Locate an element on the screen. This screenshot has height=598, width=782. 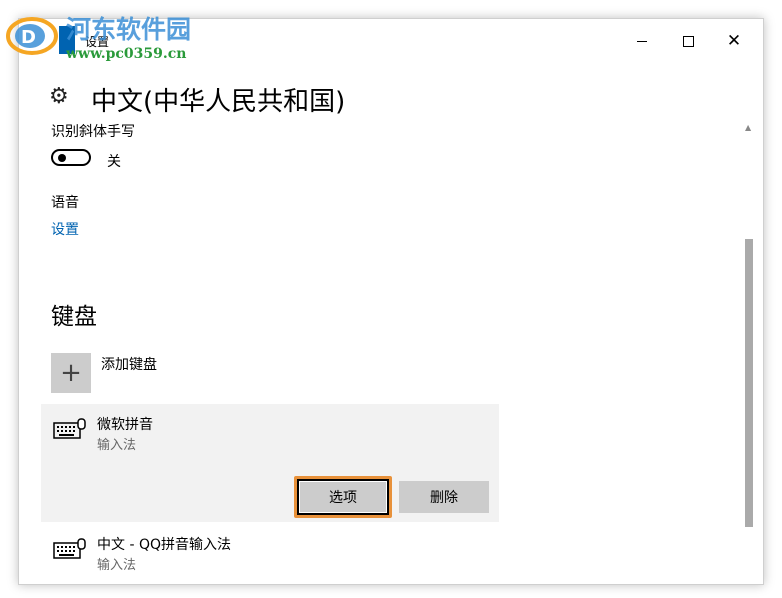
page-title: 中文(中华人民共和国) is located at coordinates (218, 102).